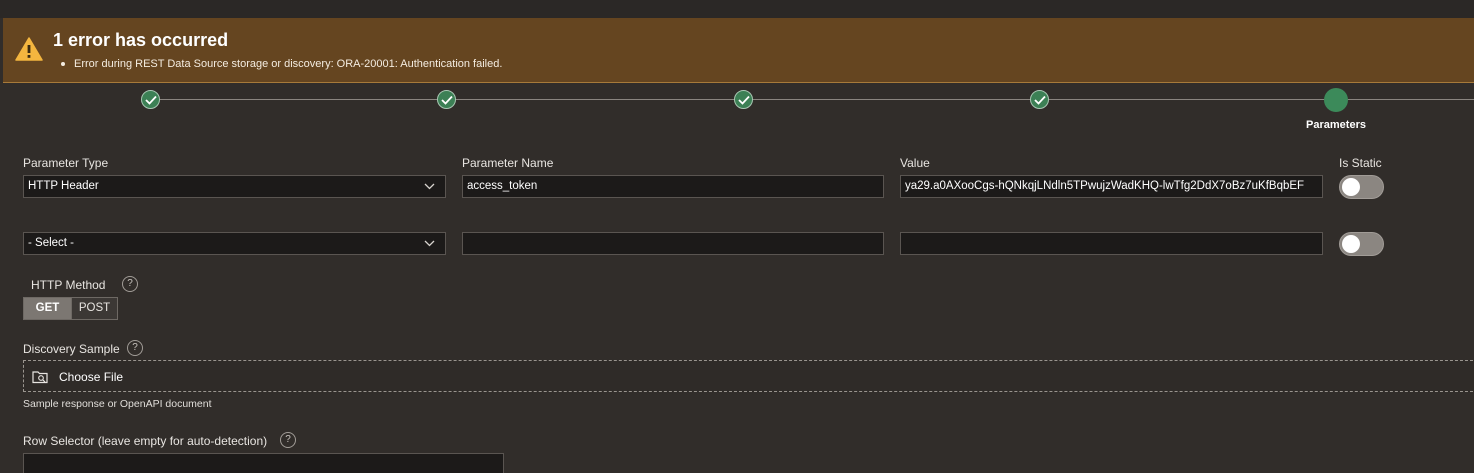 The height and width of the screenshot is (473, 1474). Describe the element at coordinates (71, 349) in the screenshot. I see `discovery-sample-label: Discovery Sample` at that location.